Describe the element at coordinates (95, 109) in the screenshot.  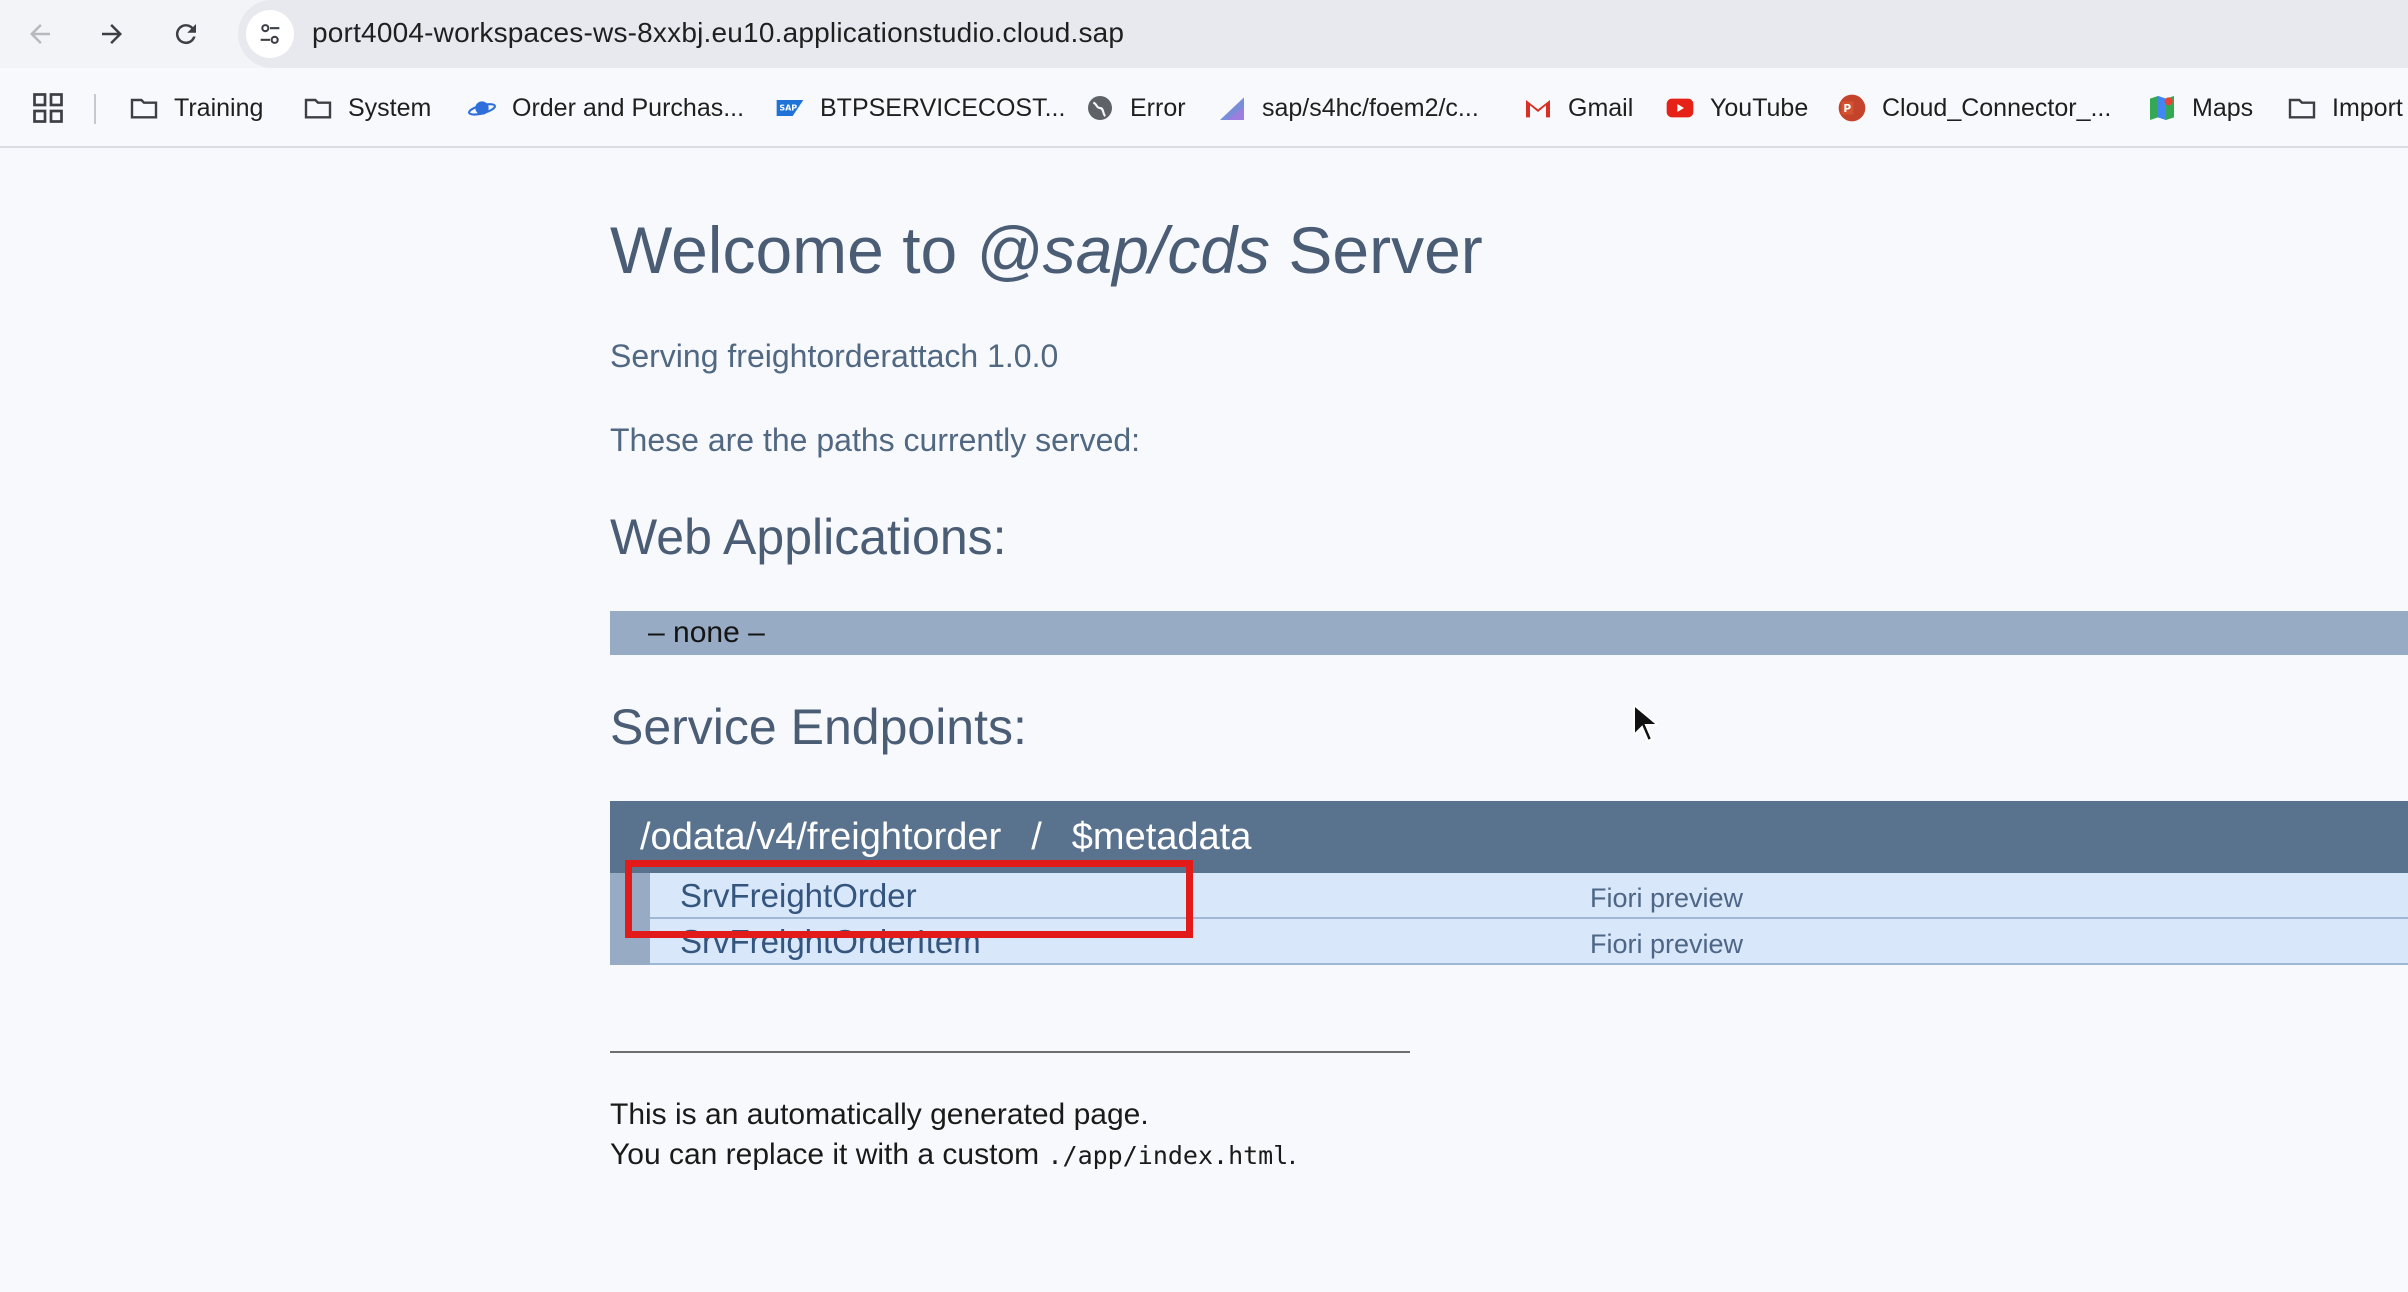
I see `bookmarks-divider` at that location.